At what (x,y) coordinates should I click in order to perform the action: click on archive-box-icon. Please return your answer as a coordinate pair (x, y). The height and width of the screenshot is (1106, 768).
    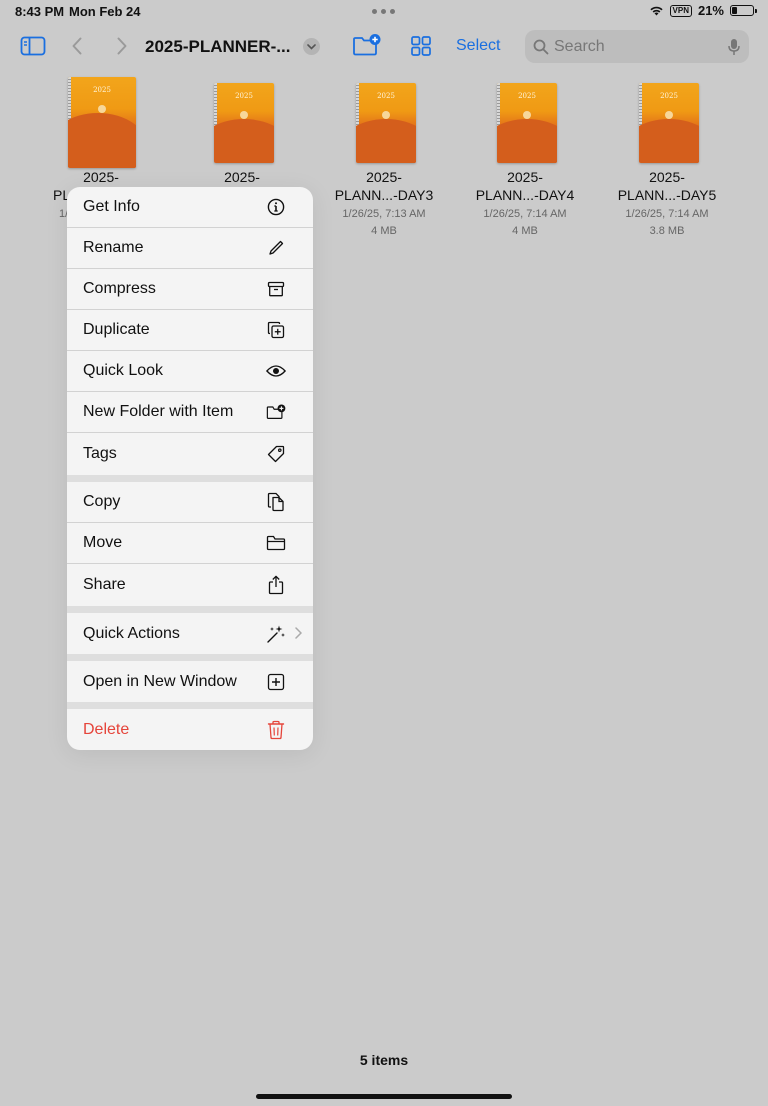
    Looking at the image, I should click on (276, 289).